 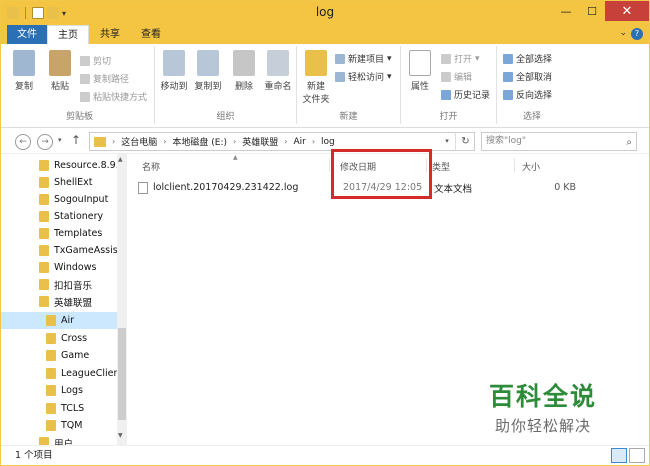 What do you see at coordinates (453, 189) in the screenshot?
I see `file-type: 文本文档` at bounding box center [453, 189].